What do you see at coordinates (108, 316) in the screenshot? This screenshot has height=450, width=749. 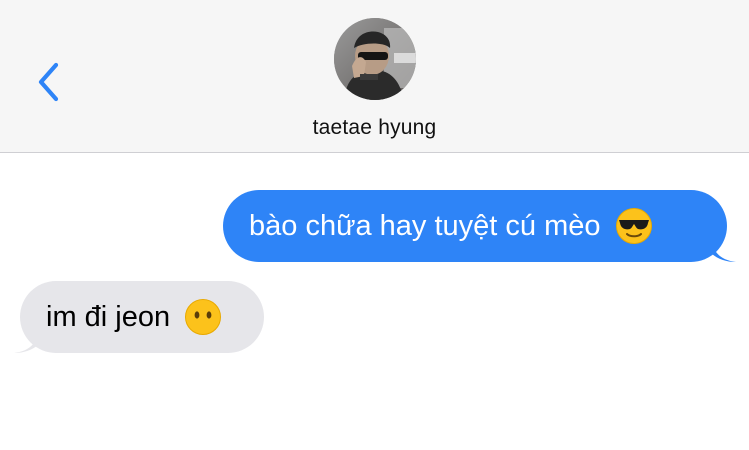 I see `incoming-message-text: im đi jeon` at bounding box center [108, 316].